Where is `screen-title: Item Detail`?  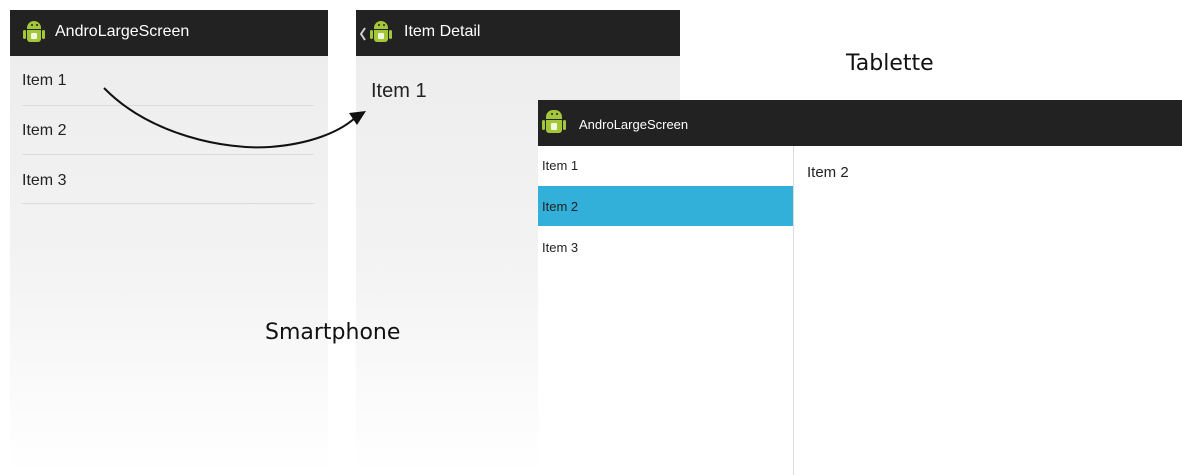 screen-title: Item Detail is located at coordinates (442, 31).